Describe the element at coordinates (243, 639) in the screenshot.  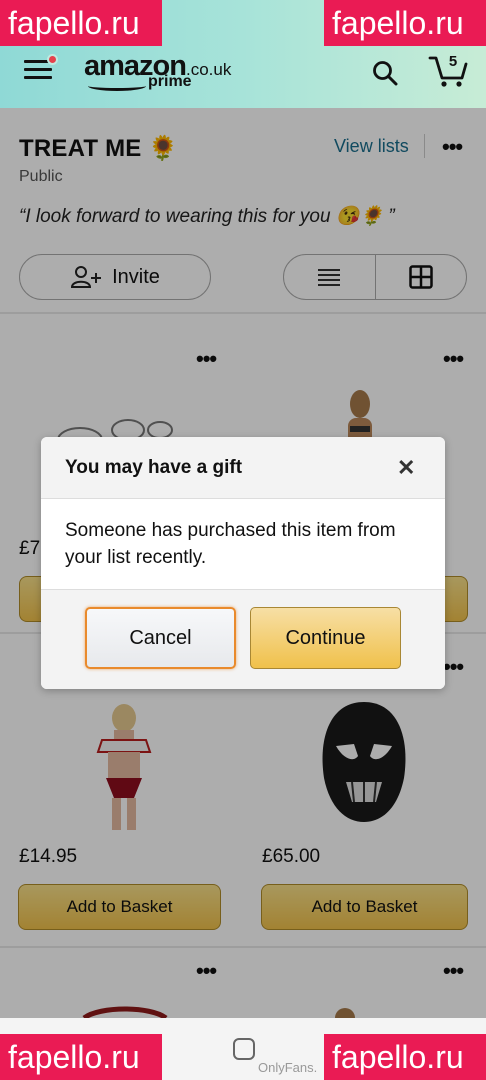
I see `dialog-footer: Cancel Continue` at that location.